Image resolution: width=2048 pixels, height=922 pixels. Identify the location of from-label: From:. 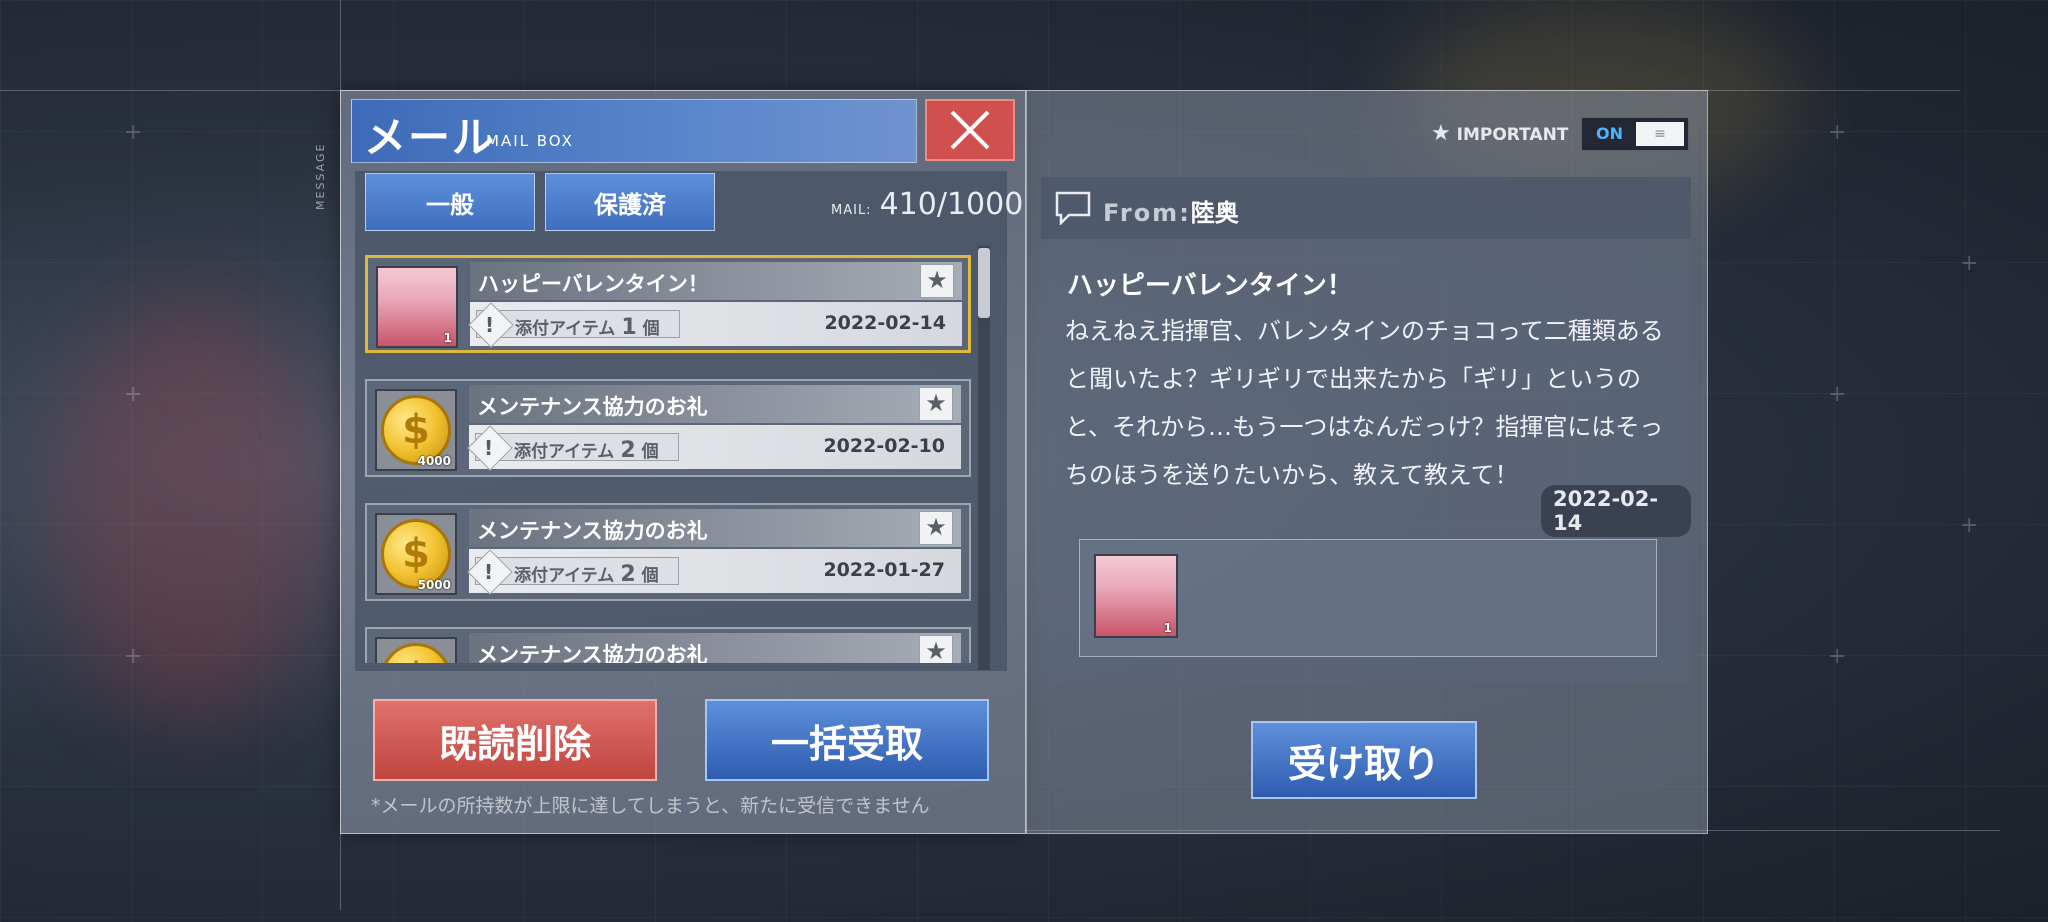
(1147, 213).